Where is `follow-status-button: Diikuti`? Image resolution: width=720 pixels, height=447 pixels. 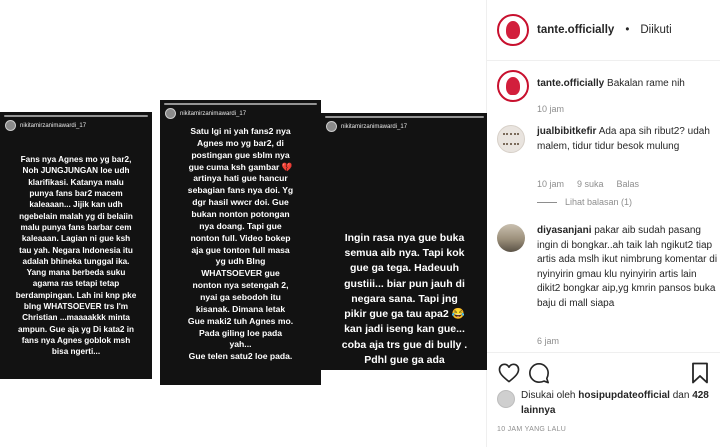 follow-status-button: Diikuti is located at coordinates (655, 30).